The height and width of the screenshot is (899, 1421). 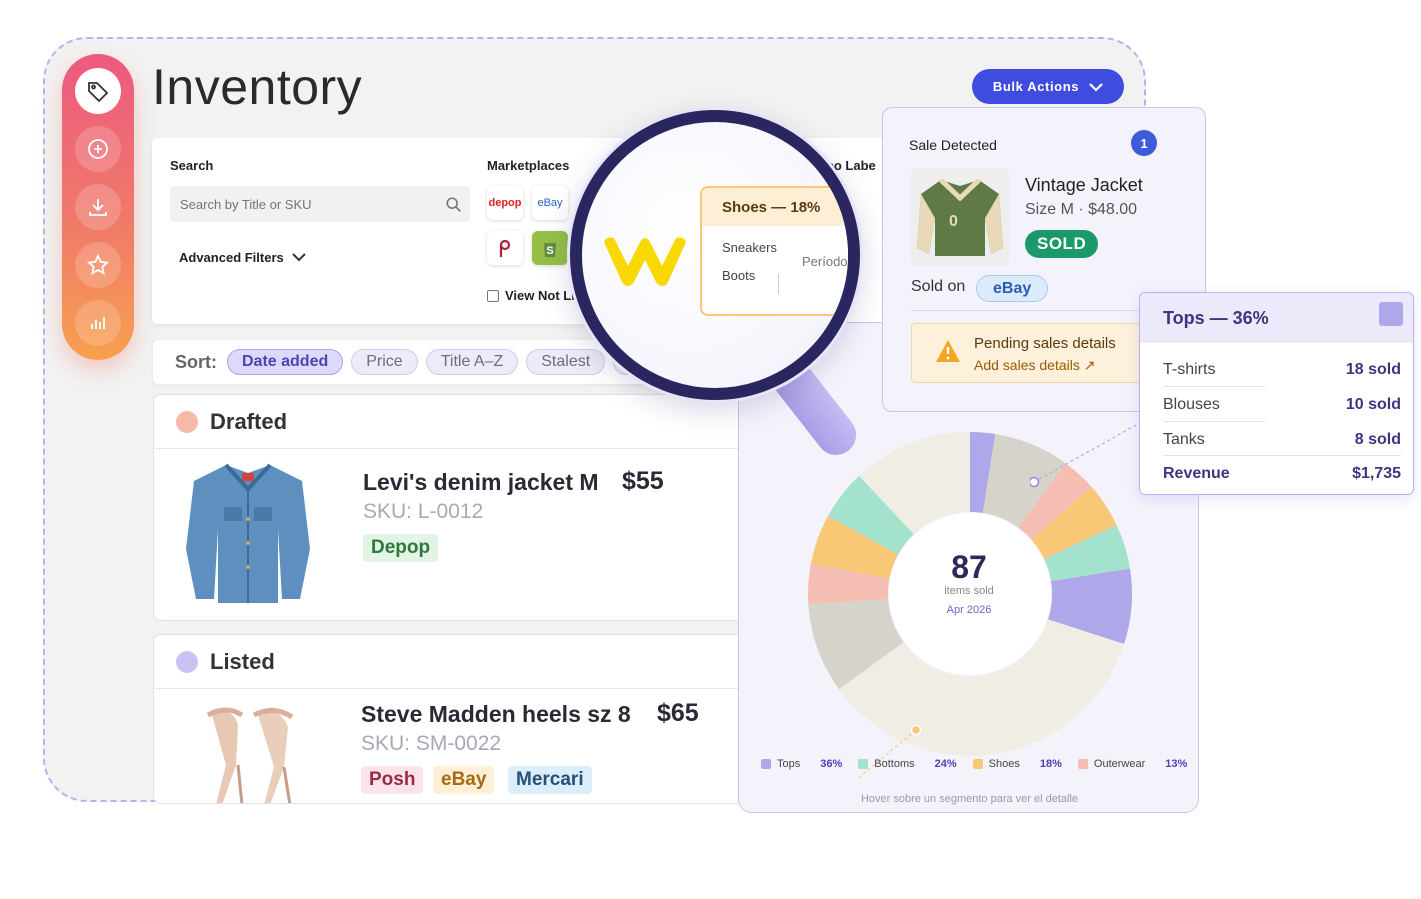 I want to click on row-name: T-shirts, so click(x=1189, y=369).